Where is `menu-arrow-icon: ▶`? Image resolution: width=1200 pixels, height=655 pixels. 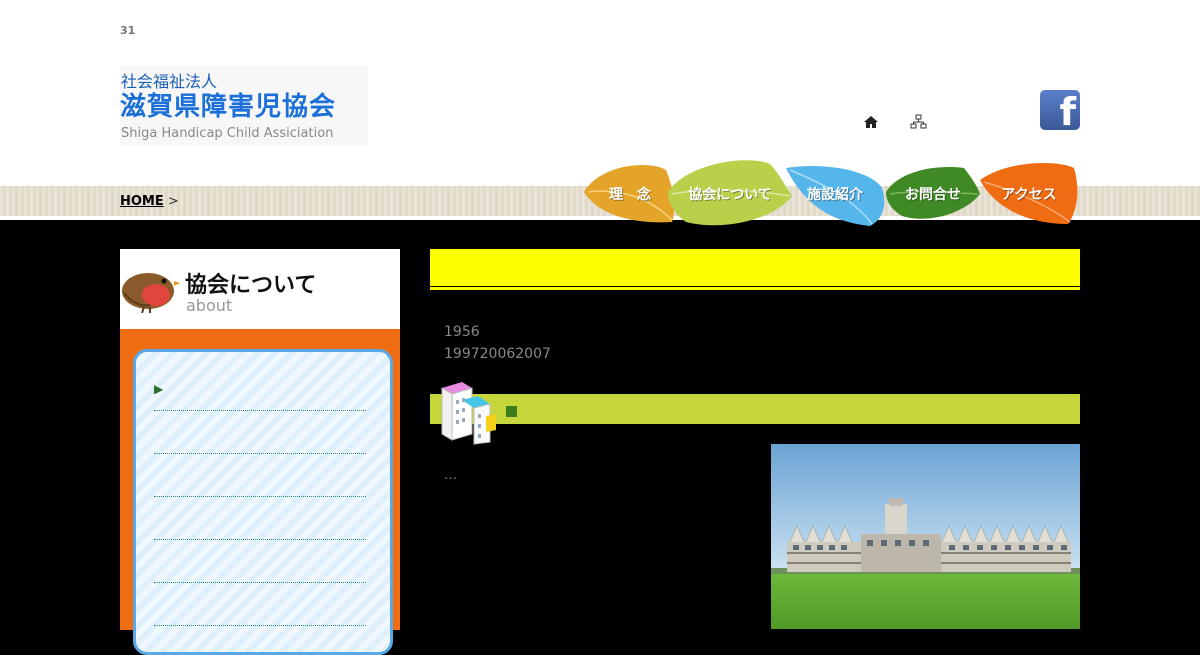 menu-arrow-icon: ▶ is located at coordinates (158, 389).